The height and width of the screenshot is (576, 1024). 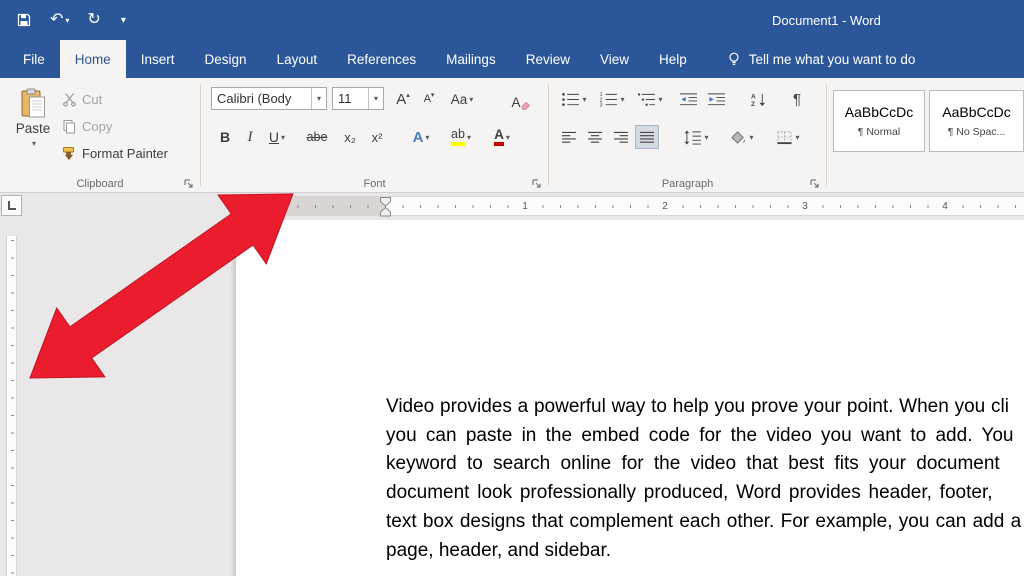 What do you see at coordinates (158, 59) in the screenshot?
I see `tab-insert: Insert` at bounding box center [158, 59].